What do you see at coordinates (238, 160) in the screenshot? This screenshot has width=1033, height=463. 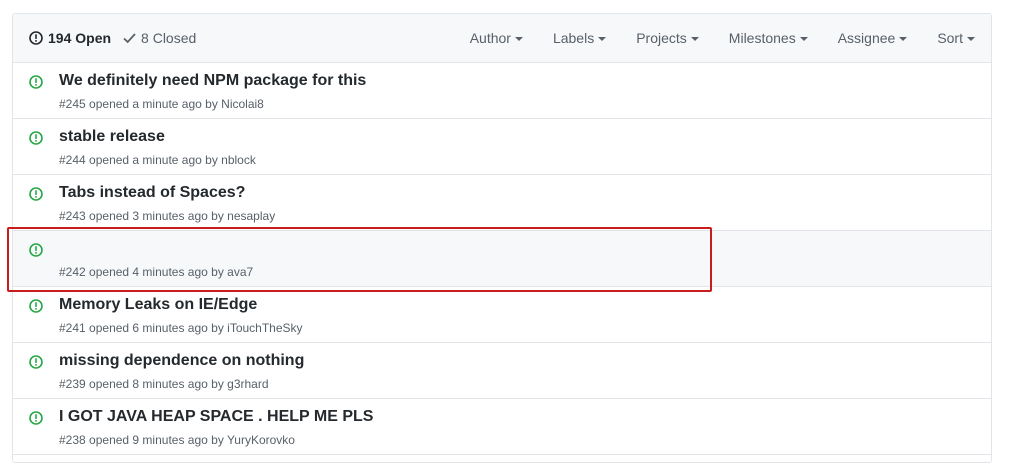 I see `issue-author-link: nblock` at bounding box center [238, 160].